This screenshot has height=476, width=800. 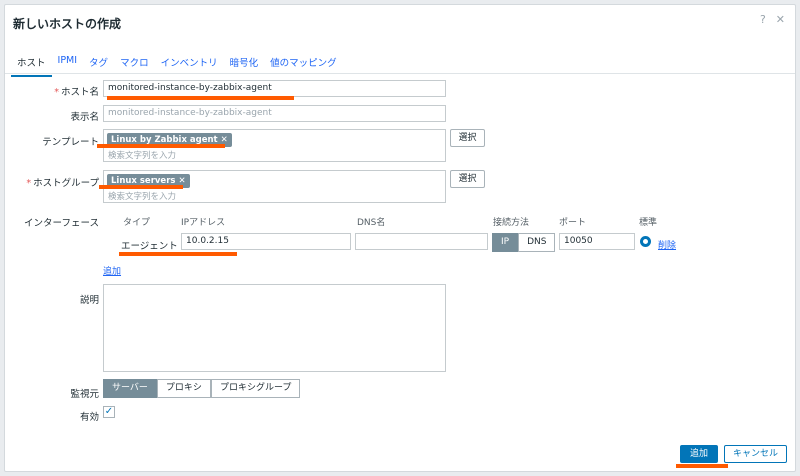 What do you see at coordinates (203, 223) in the screenshot?
I see `col-ip: IPアドレス` at bounding box center [203, 223].